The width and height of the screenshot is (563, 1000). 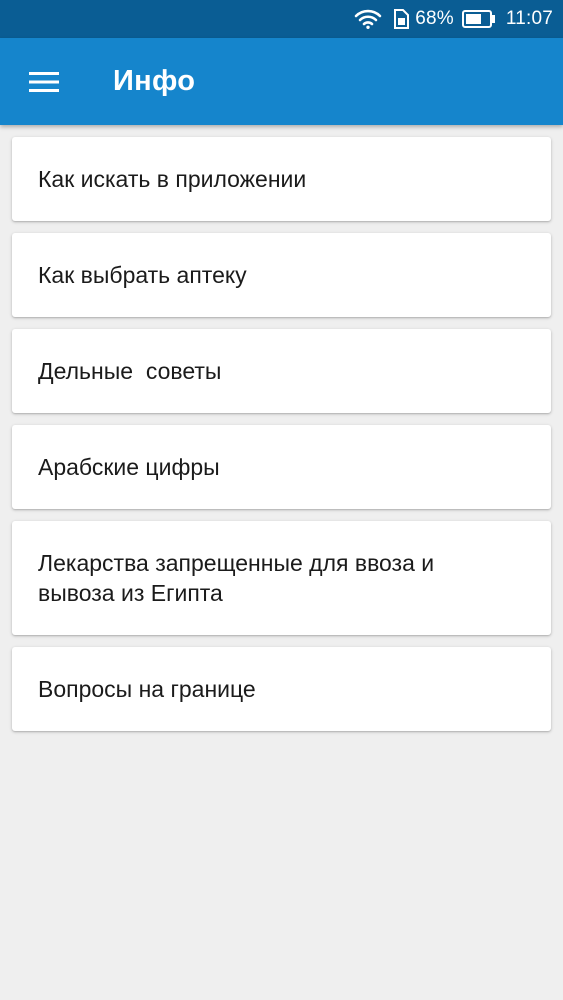 What do you see at coordinates (281, 371) in the screenshot?
I see `list-item-tips: Дельные советы` at bounding box center [281, 371].